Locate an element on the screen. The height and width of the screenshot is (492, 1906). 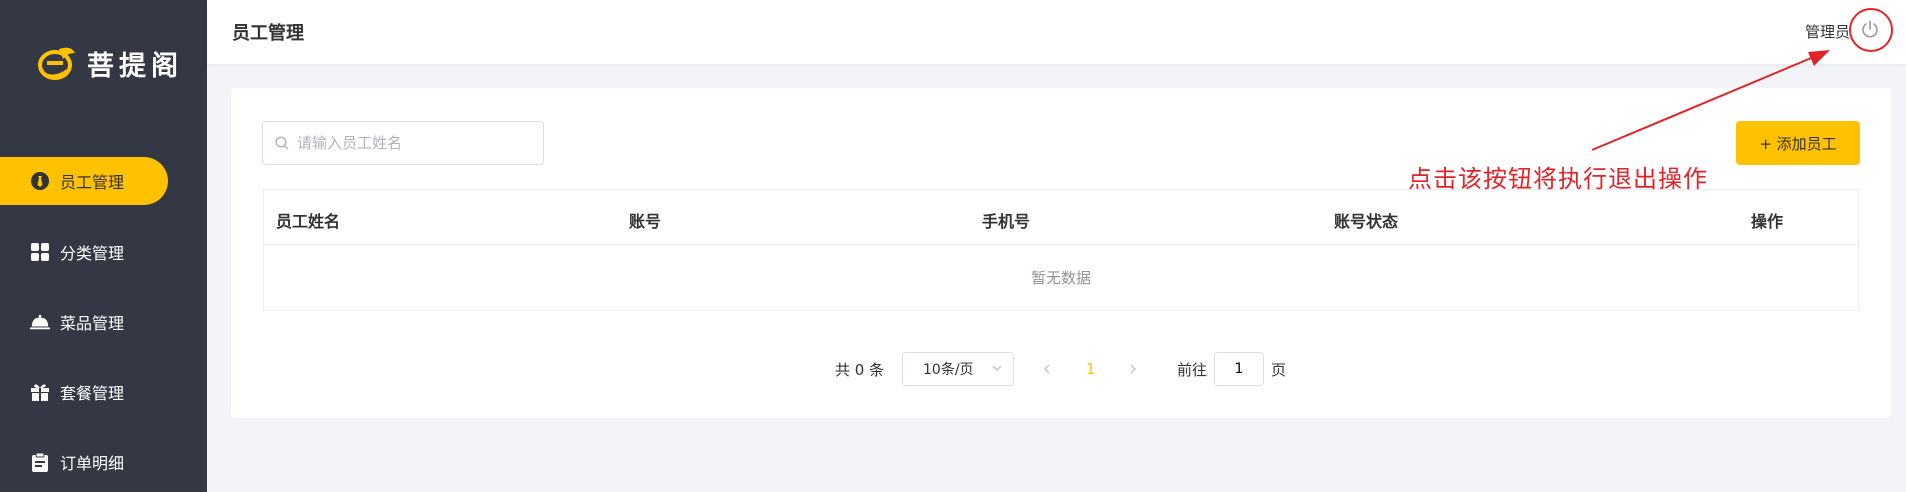
chevron-left-icon is located at coordinates (1047, 369).